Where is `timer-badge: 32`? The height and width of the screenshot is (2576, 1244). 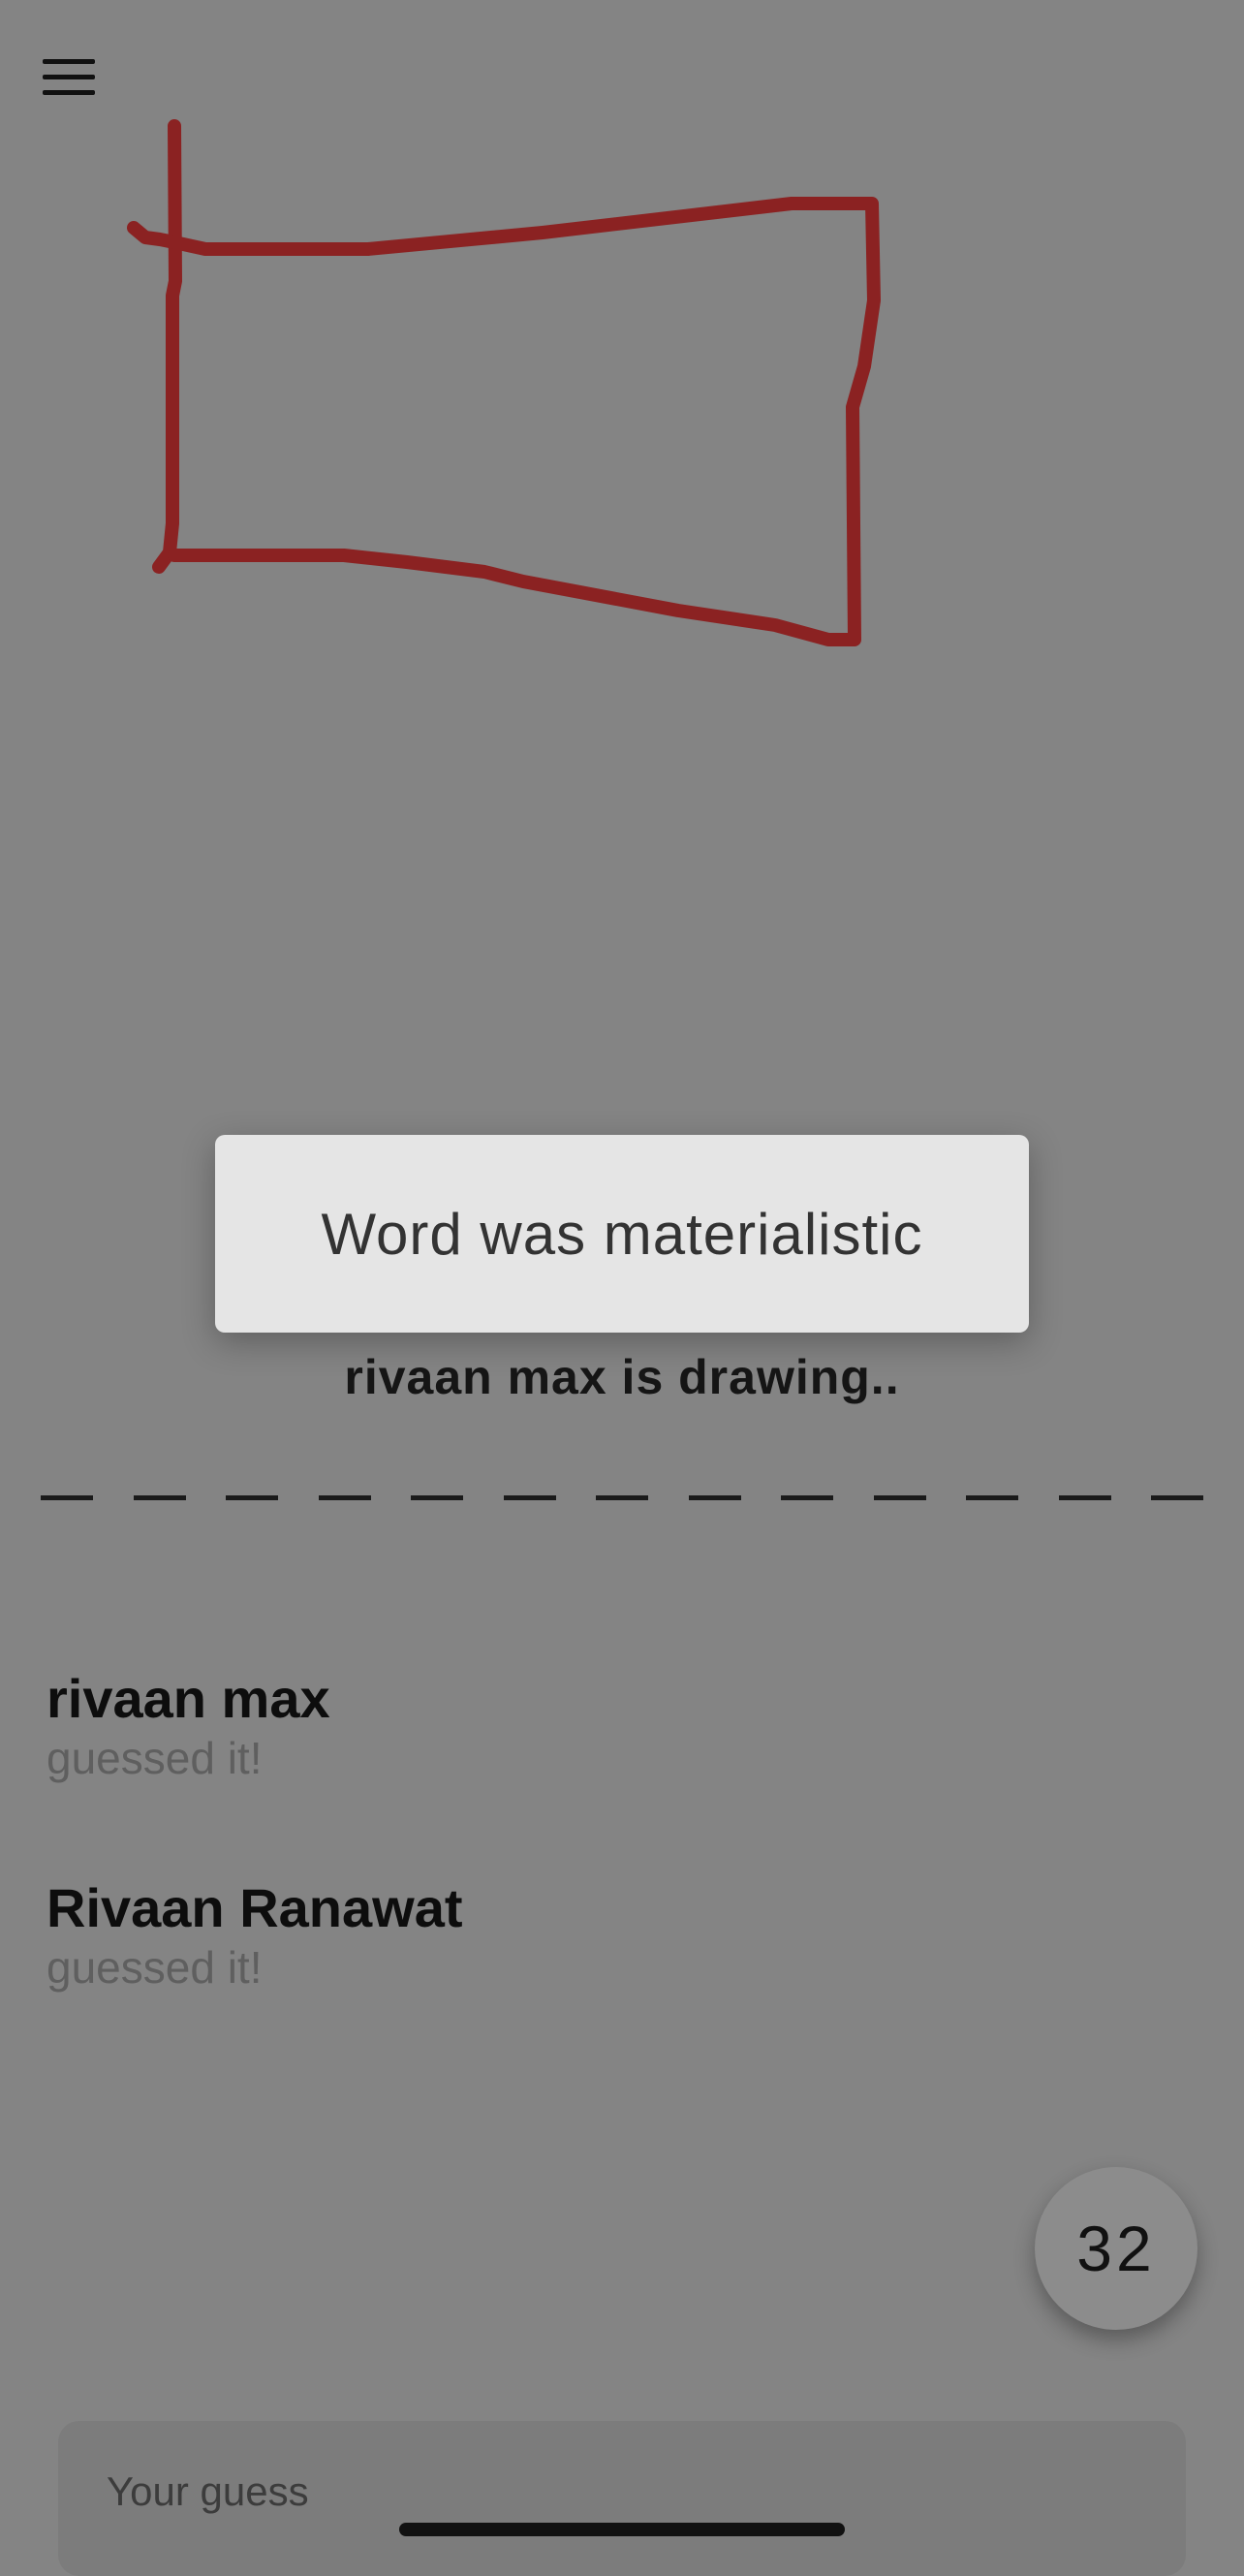
timer-badge: 32 is located at coordinates (1116, 2248).